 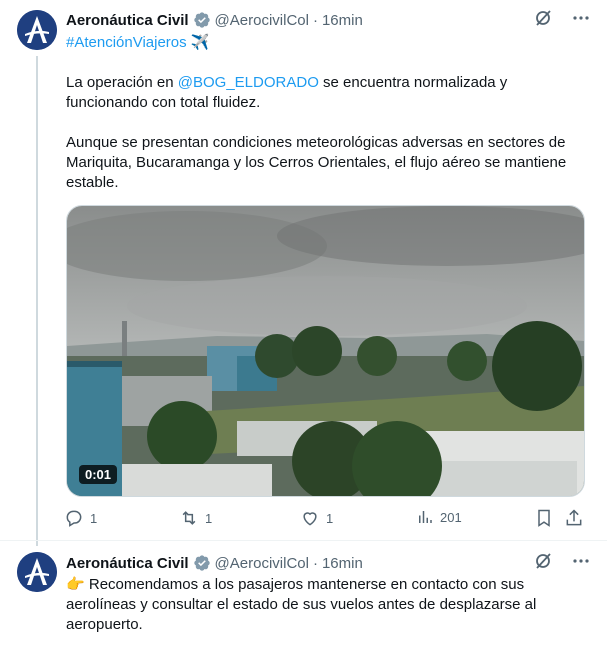 I want to click on reply-button: 1, so click(x=80, y=518).